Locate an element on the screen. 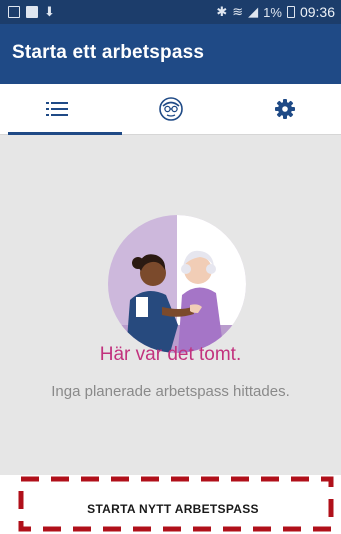 This screenshot has height=534, width=341. status-bar: ⬇ ✱ ≋ ◢ 1% 09:36 is located at coordinates (170, 12).